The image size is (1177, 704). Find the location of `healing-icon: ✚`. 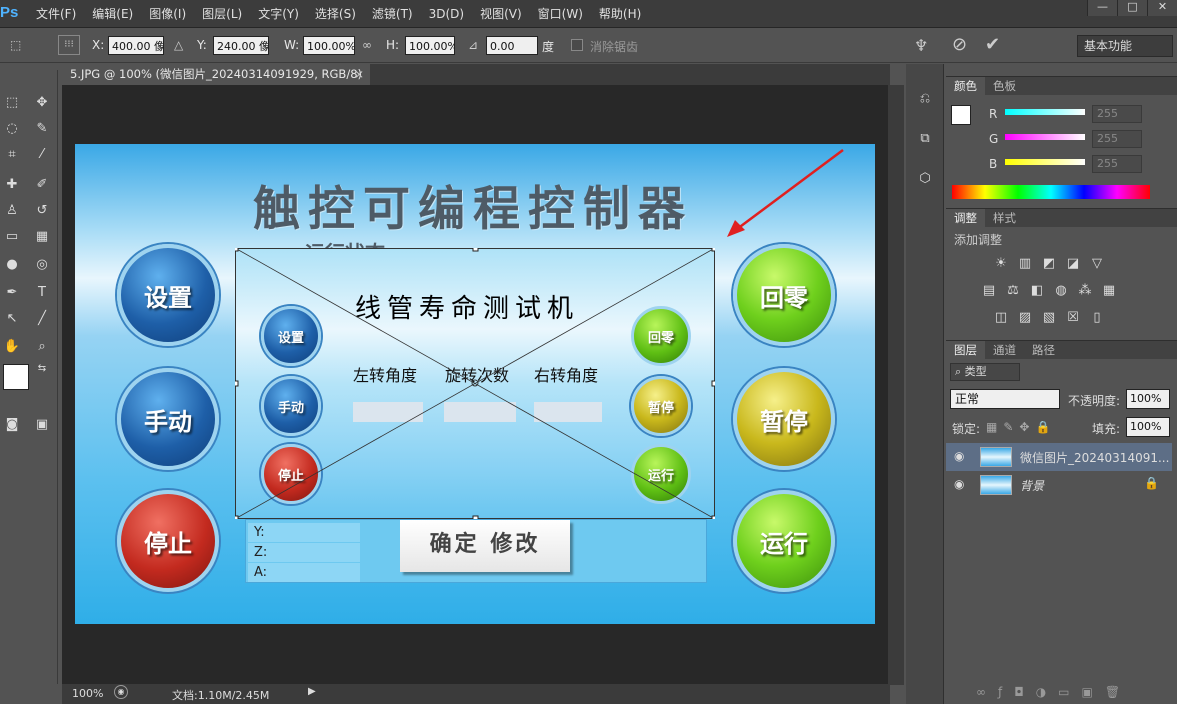

healing-icon: ✚ is located at coordinates (12, 185).